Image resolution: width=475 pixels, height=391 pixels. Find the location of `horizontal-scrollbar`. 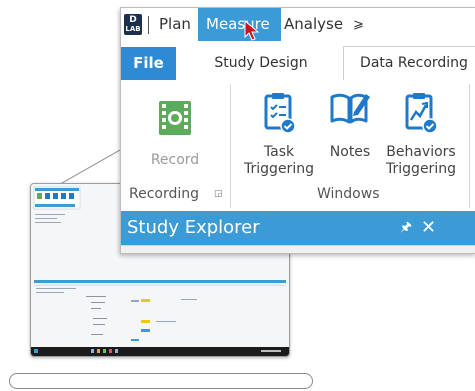

horizontal-scrollbar is located at coordinates (161, 381).